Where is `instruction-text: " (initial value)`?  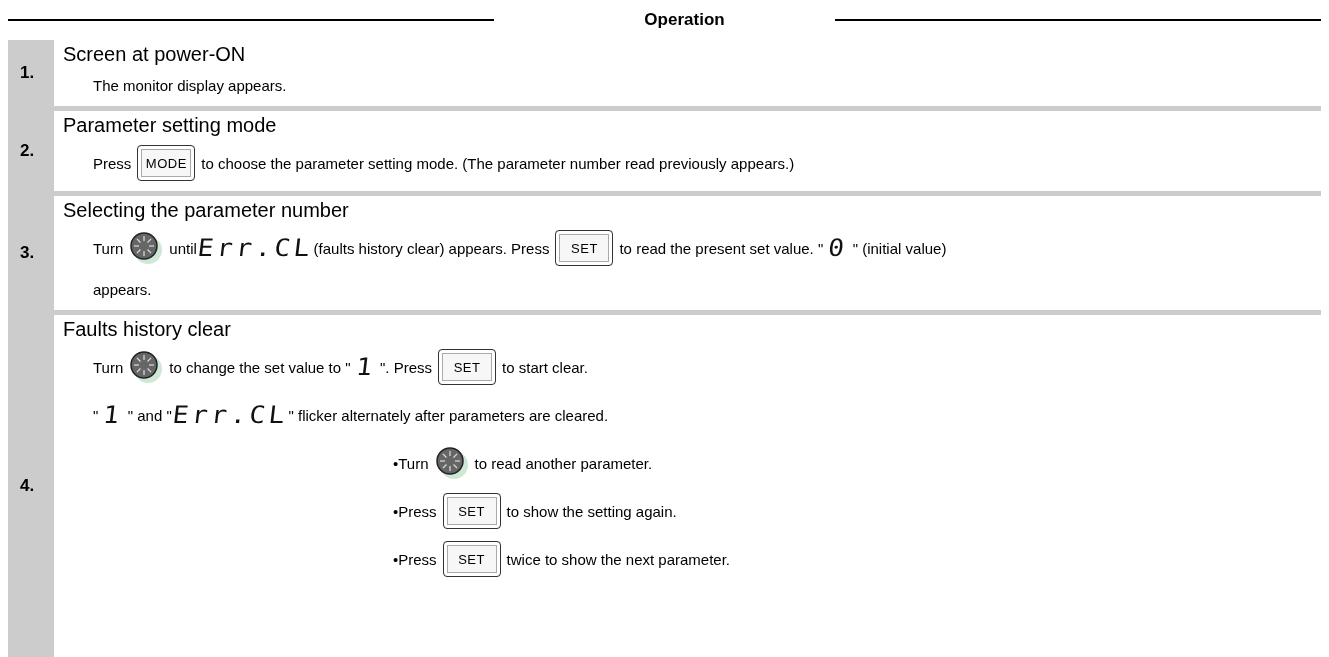 instruction-text: " (initial value) is located at coordinates (899, 248).